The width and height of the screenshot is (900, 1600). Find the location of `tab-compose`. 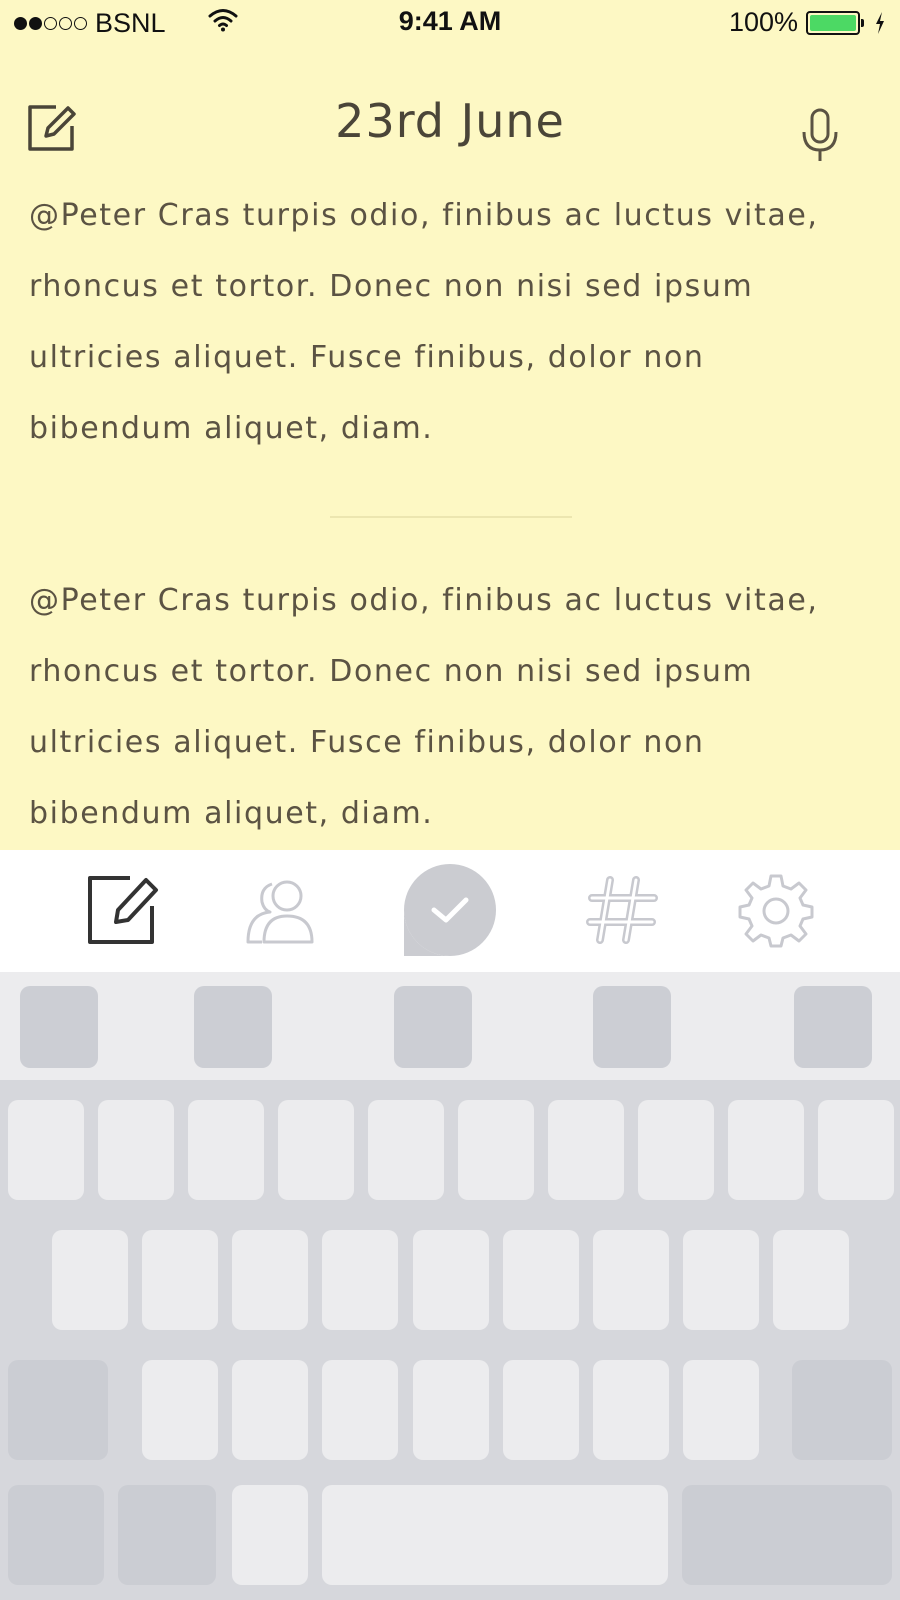

tab-compose is located at coordinates (124, 910).